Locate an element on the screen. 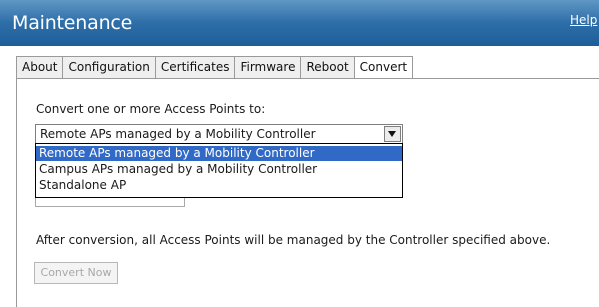 Image resolution: width=599 pixels, height=307 pixels. help-link: Help is located at coordinates (583, 20).